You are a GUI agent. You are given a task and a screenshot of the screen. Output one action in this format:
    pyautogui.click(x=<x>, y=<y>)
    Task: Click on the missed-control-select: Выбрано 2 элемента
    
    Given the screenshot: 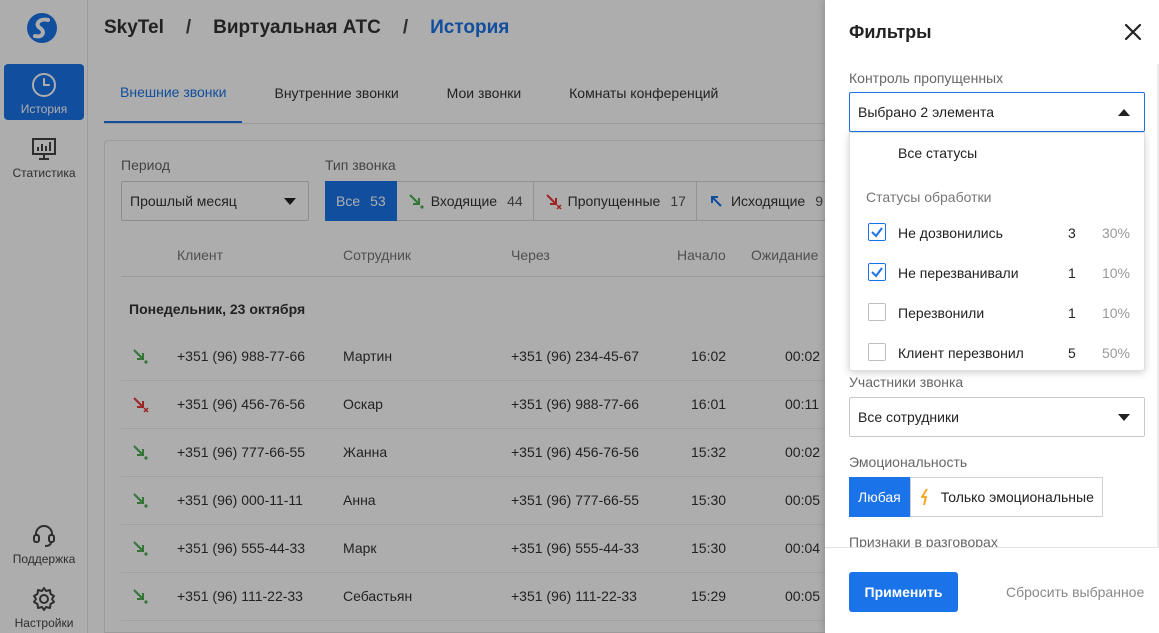 What is the action you would take?
    pyautogui.click(x=997, y=112)
    